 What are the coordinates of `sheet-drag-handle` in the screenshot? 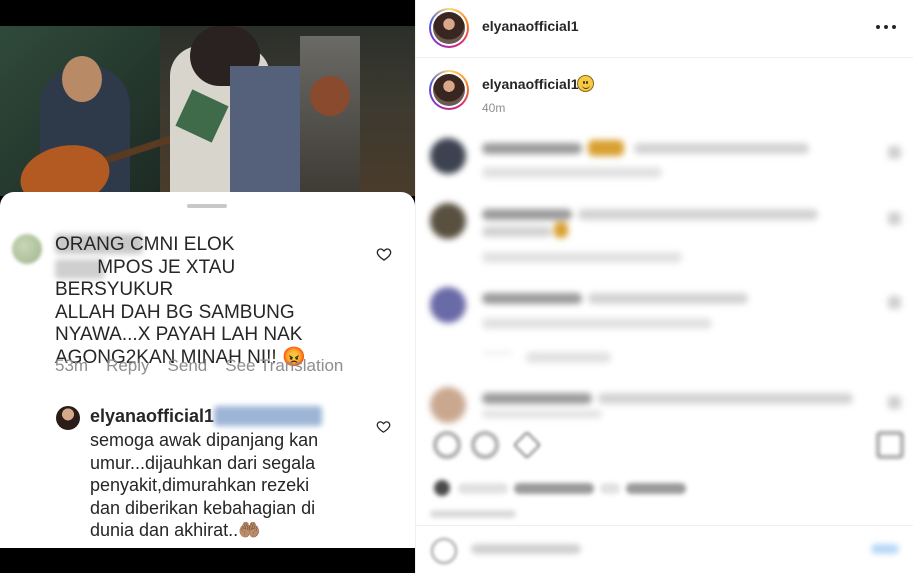 It's located at (207, 206).